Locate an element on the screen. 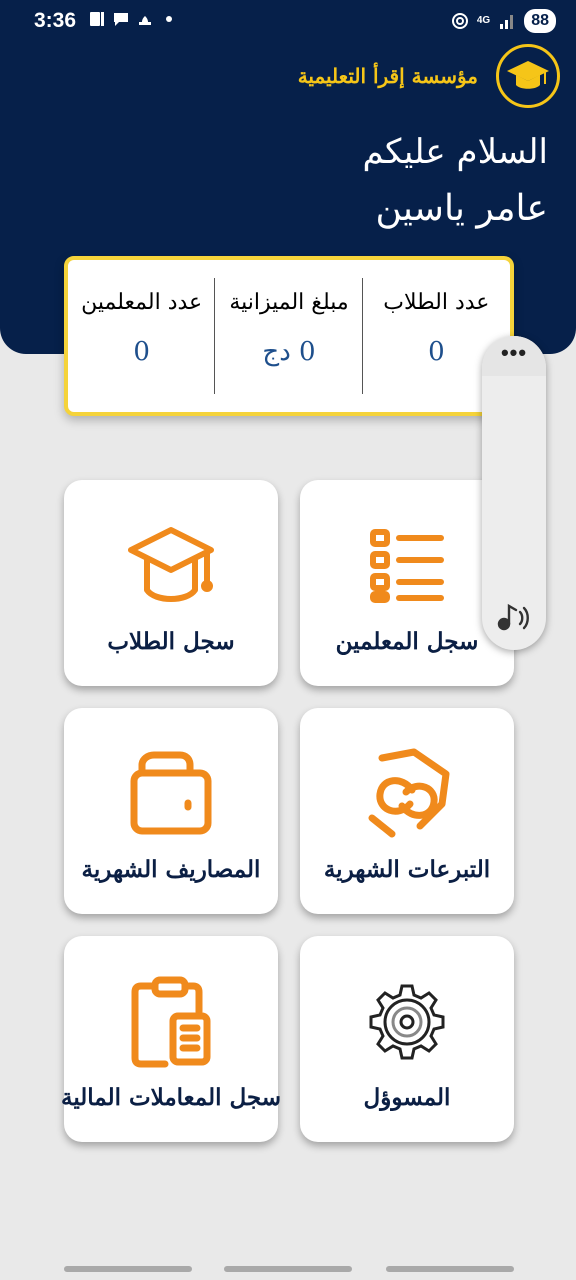 The image size is (576, 1280). org-row: مؤسسة إقرأ التعليمية is located at coordinates (429, 76).